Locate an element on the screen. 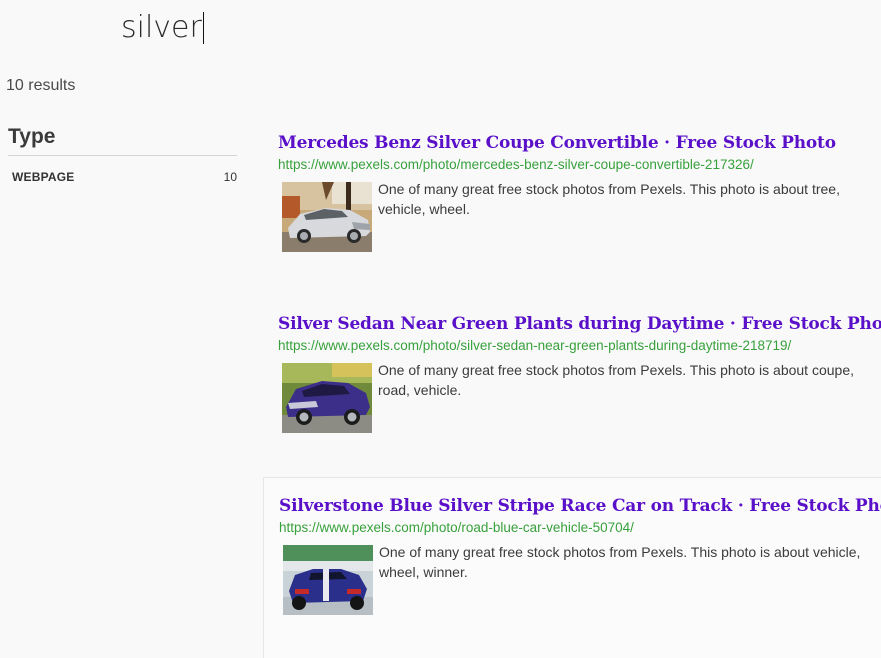  facet-item-label: WEBPAGE is located at coordinates (43, 177).